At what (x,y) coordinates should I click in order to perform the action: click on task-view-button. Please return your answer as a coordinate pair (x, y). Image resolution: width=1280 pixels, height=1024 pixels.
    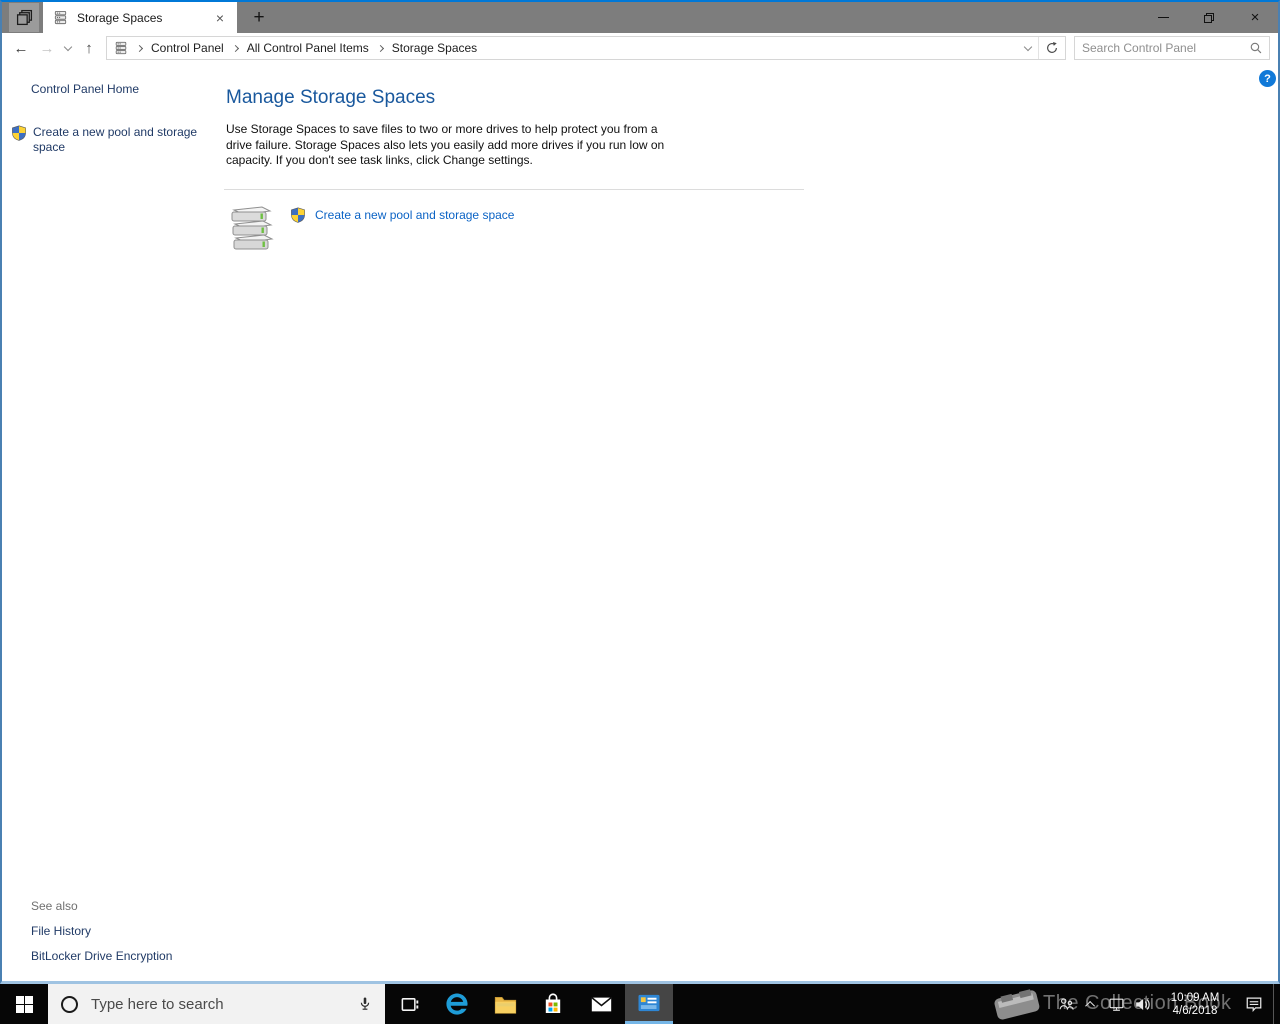
    Looking at the image, I should click on (409, 1004).